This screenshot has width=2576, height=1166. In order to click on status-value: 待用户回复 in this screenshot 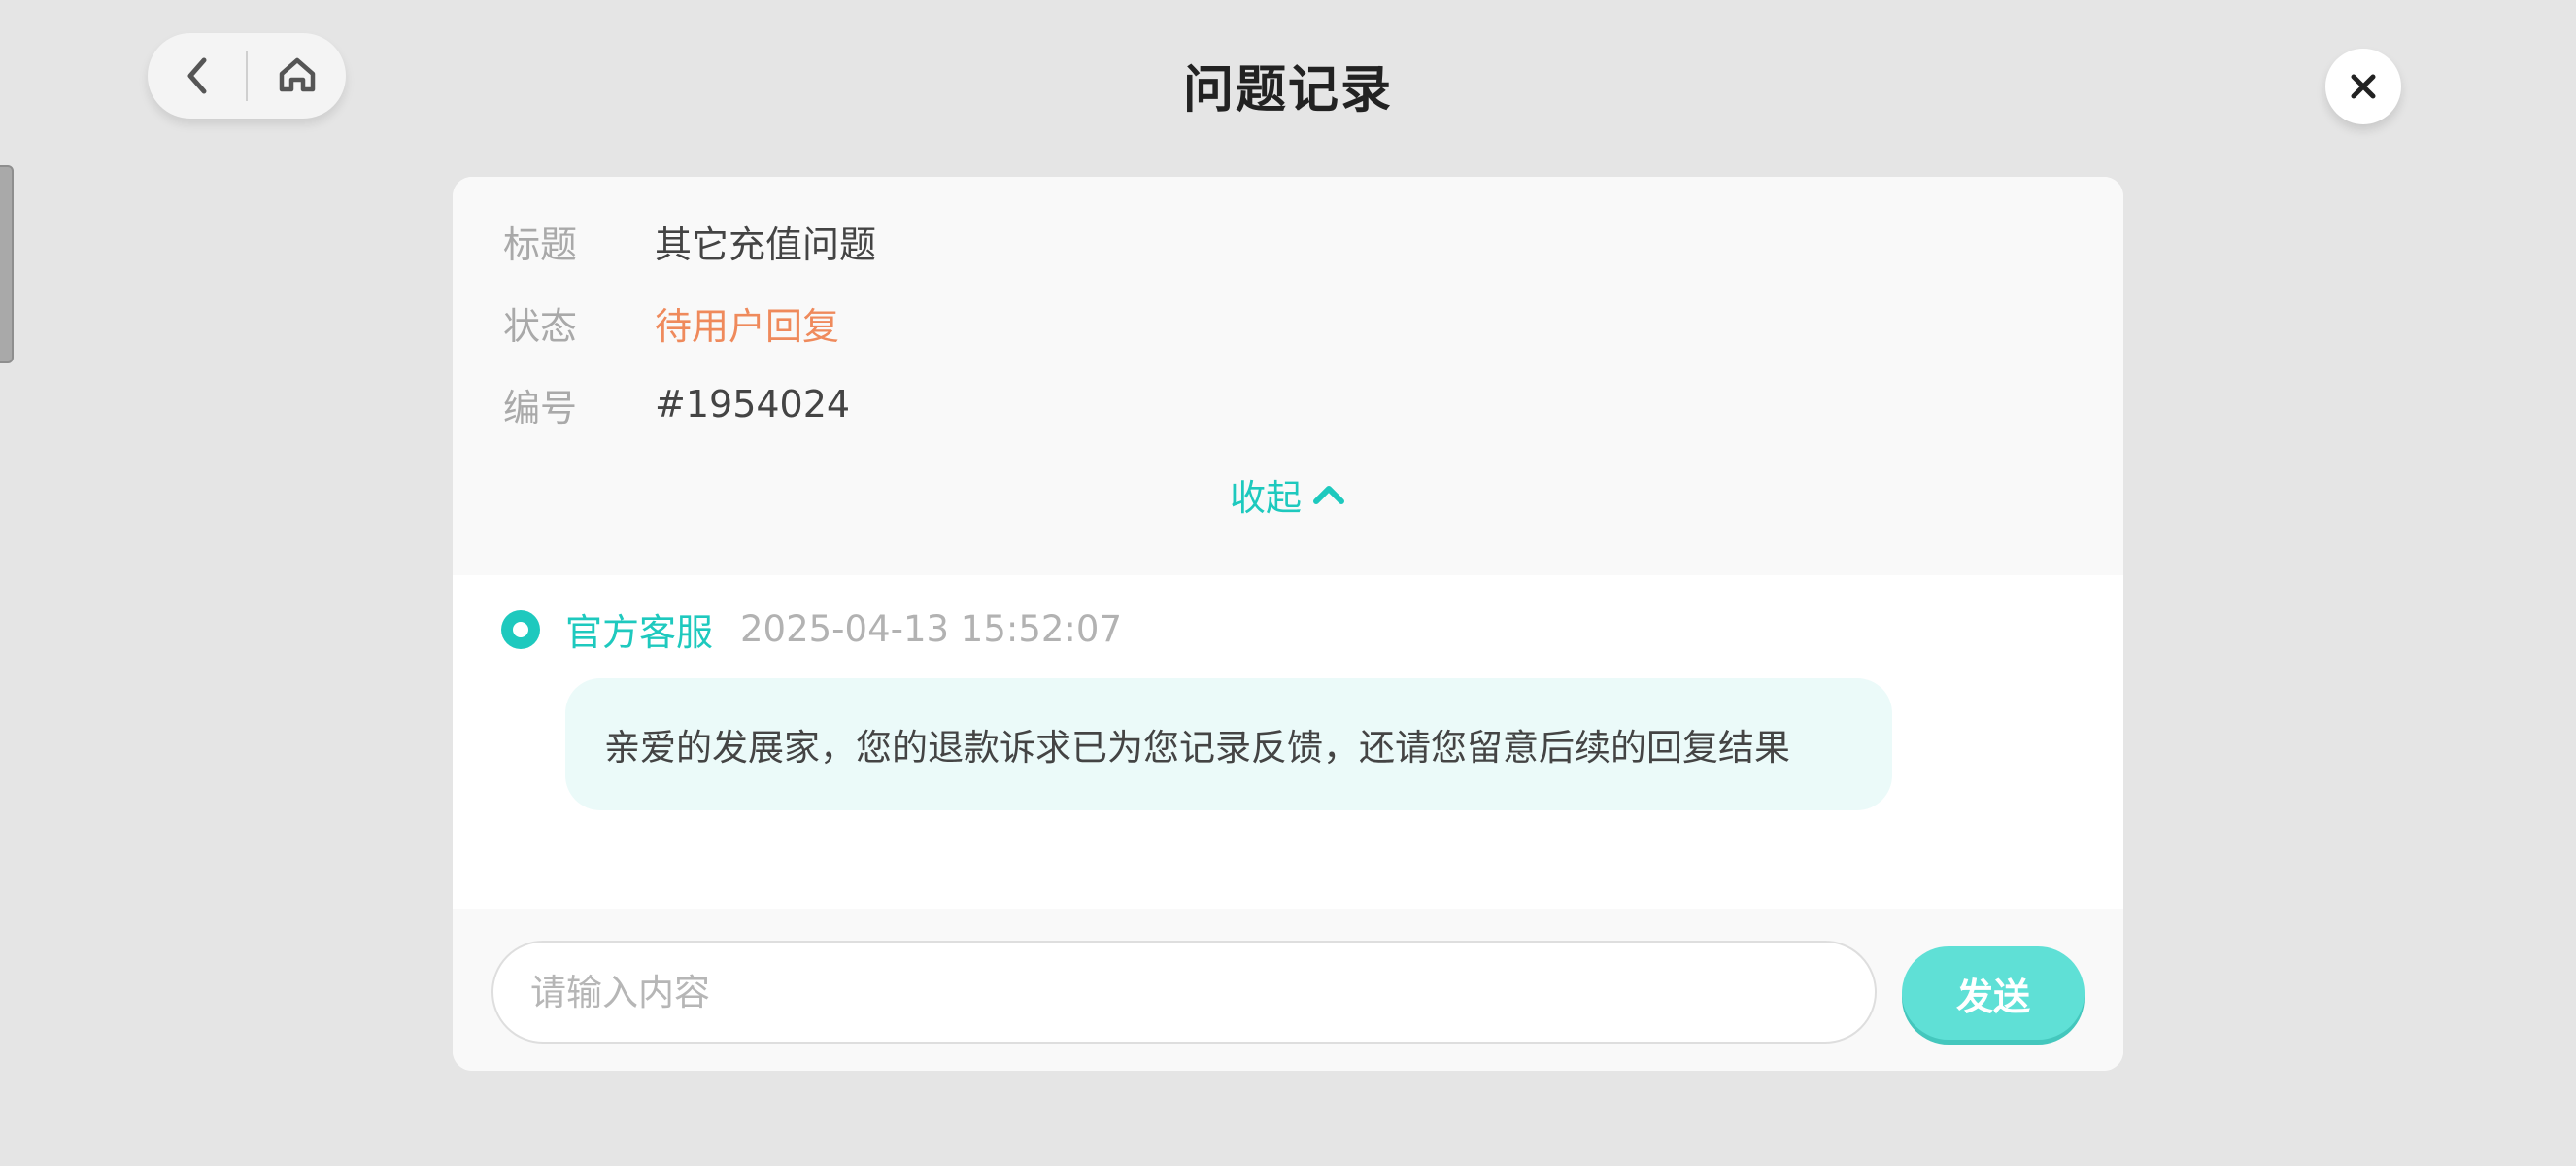, I will do `click(747, 326)`.